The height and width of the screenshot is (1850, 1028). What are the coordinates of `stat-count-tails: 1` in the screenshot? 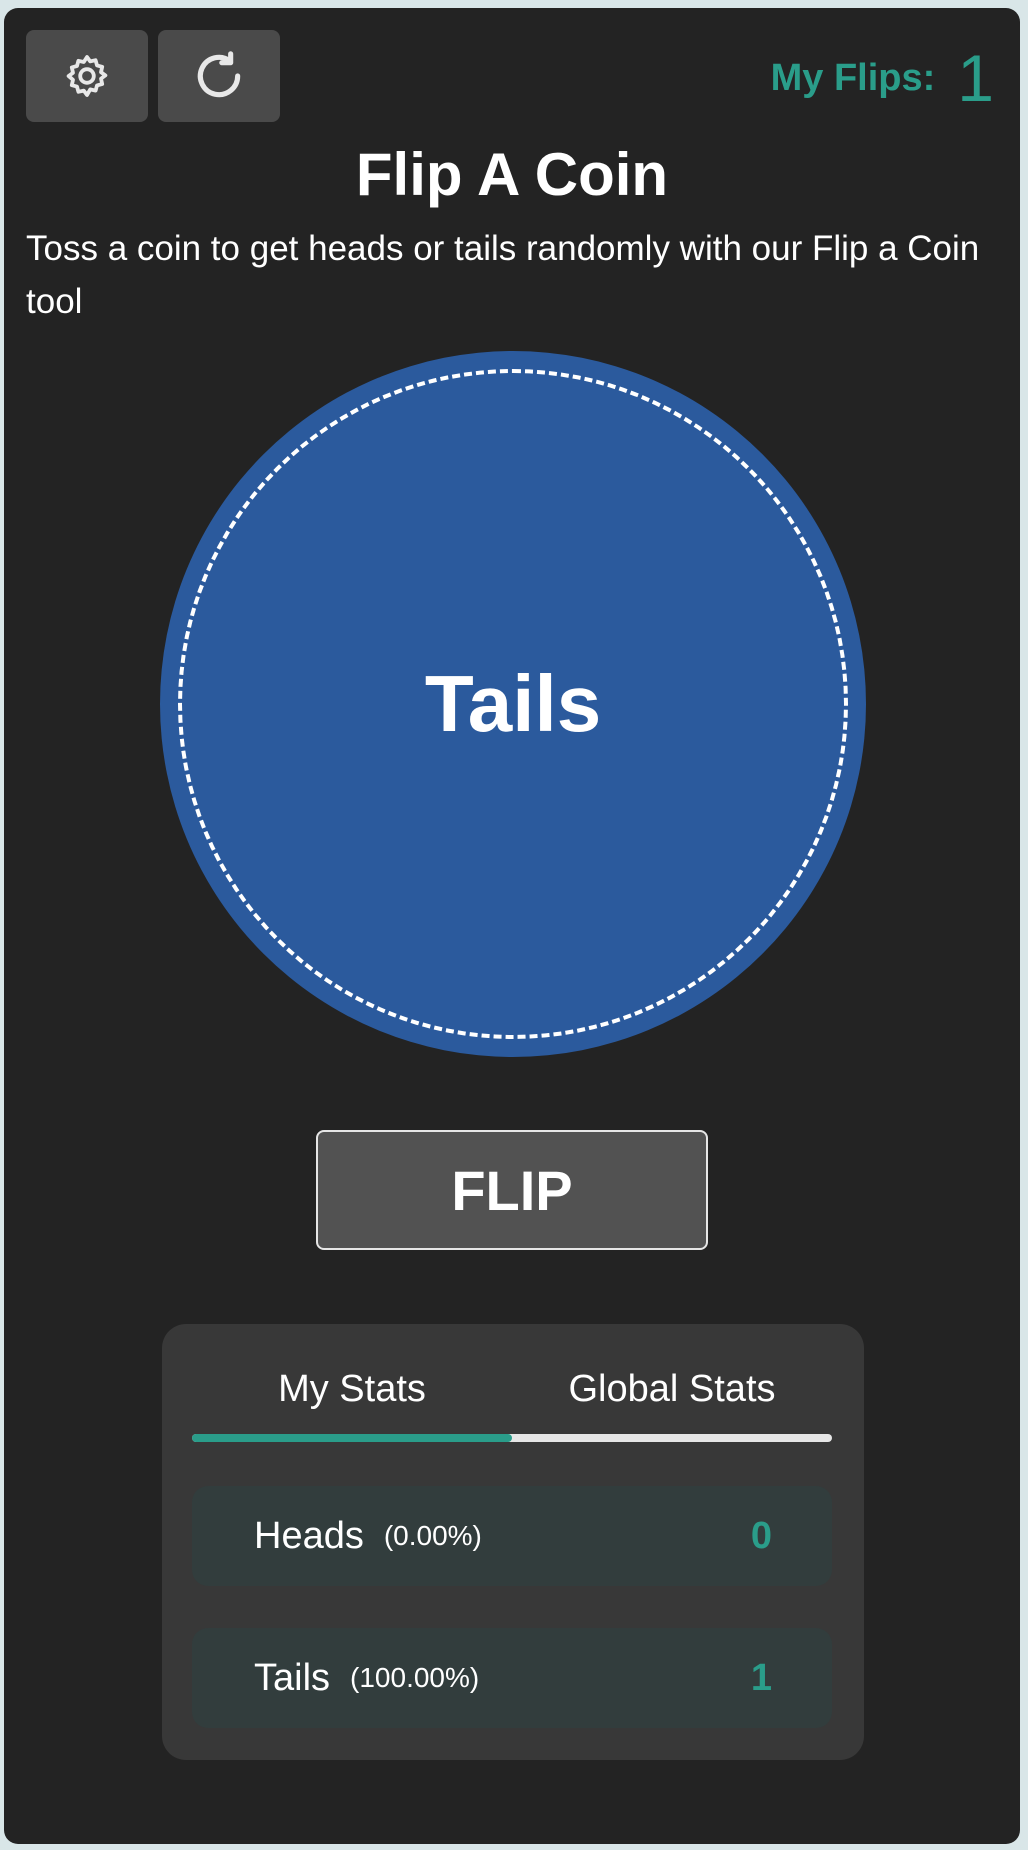 It's located at (761, 1677).